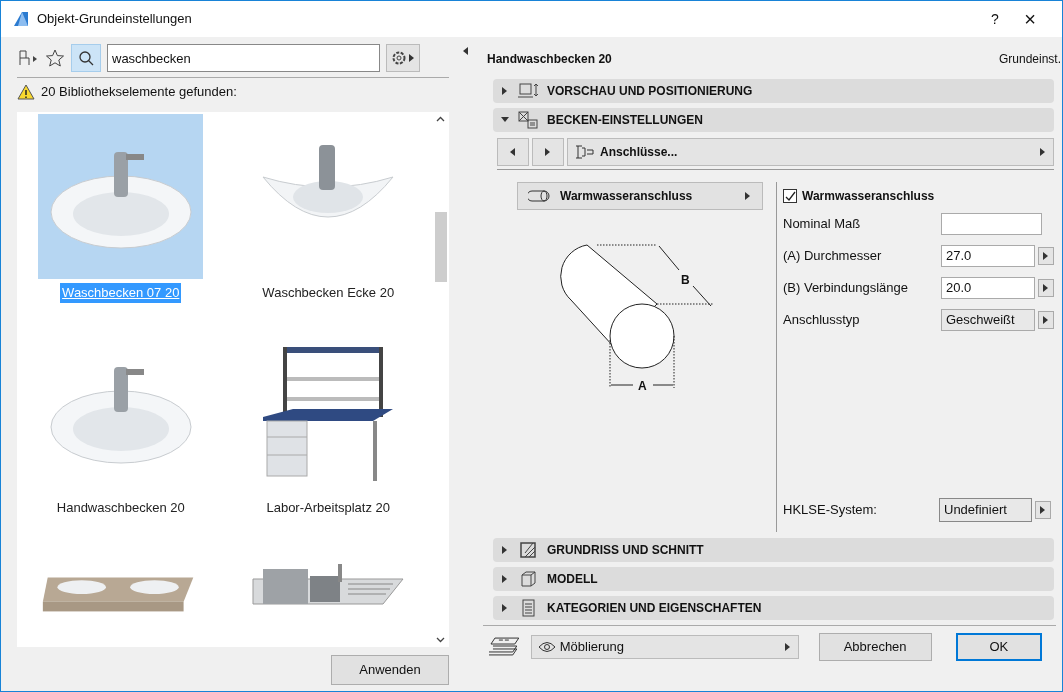 This screenshot has height=692, width=1063. What do you see at coordinates (830, 510) in the screenshot?
I see `field-label: HKLSE-System:` at bounding box center [830, 510].